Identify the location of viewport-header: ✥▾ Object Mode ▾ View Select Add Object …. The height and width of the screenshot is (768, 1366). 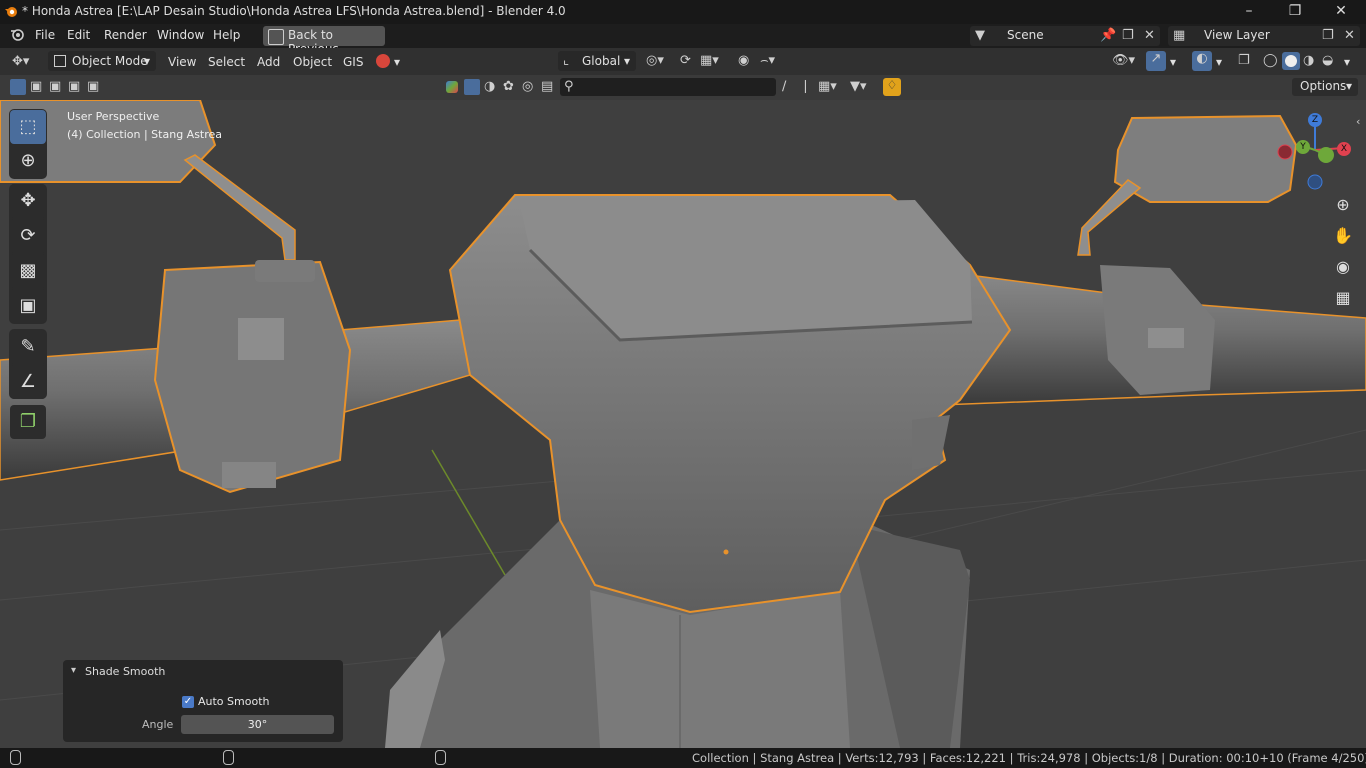
(683, 61).